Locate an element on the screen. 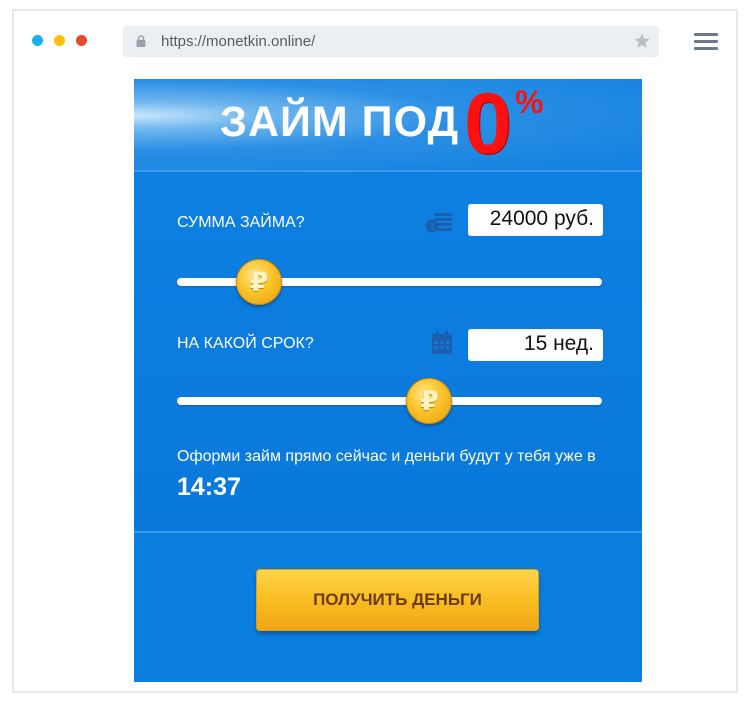 The width and height of the screenshot is (751, 709). amount-label: СУММА ЗАЙМА? is located at coordinates (241, 222).